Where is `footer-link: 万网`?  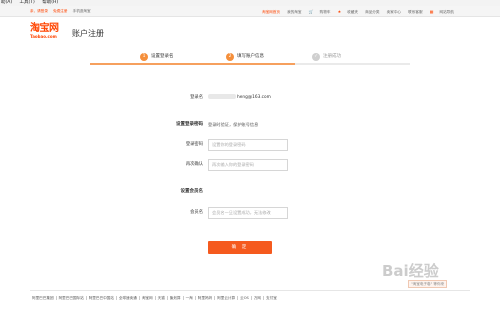 footer-link: 万网 is located at coordinates (258, 298).